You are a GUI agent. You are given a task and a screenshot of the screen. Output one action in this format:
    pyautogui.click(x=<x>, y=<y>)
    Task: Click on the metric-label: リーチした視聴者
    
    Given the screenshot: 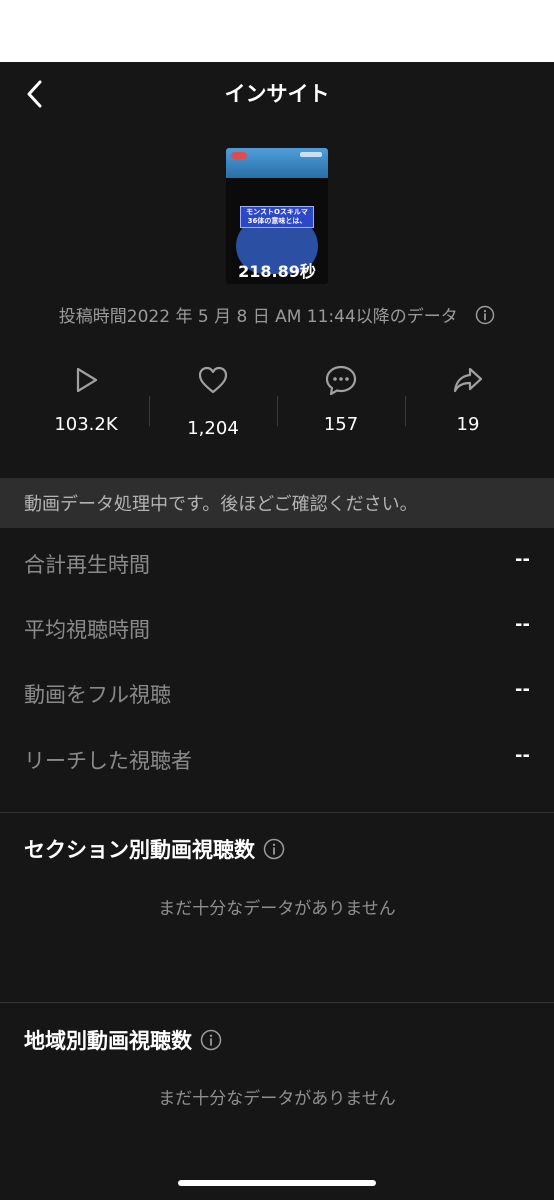 What is the action you would take?
    pyautogui.click(x=108, y=761)
    